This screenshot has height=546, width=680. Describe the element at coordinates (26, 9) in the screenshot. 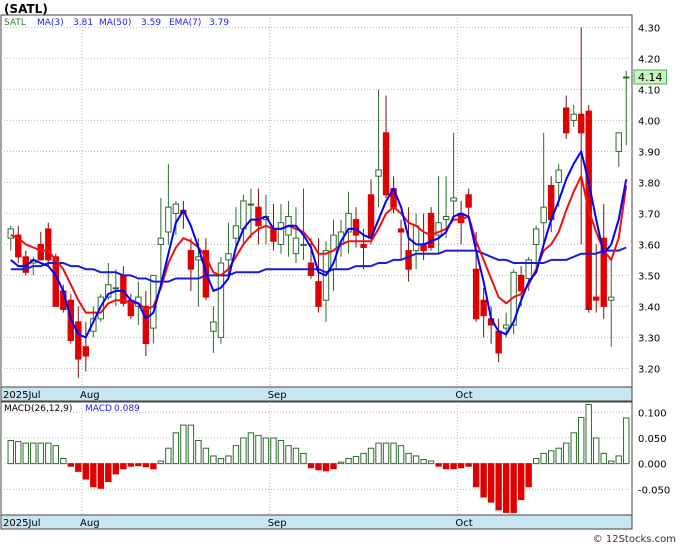

I see `chart-title: (SATL)` at that location.